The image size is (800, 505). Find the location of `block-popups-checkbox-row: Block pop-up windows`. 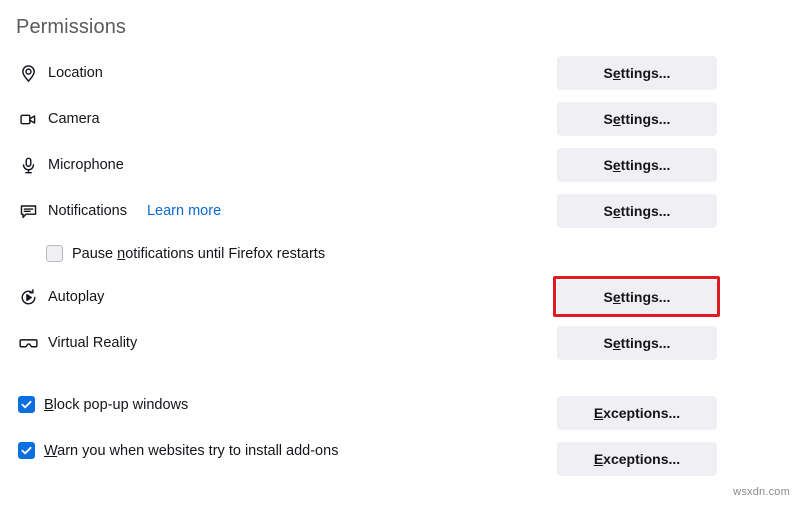

block-popups-checkbox-row: Block pop-up windows is located at coordinates (103, 404).